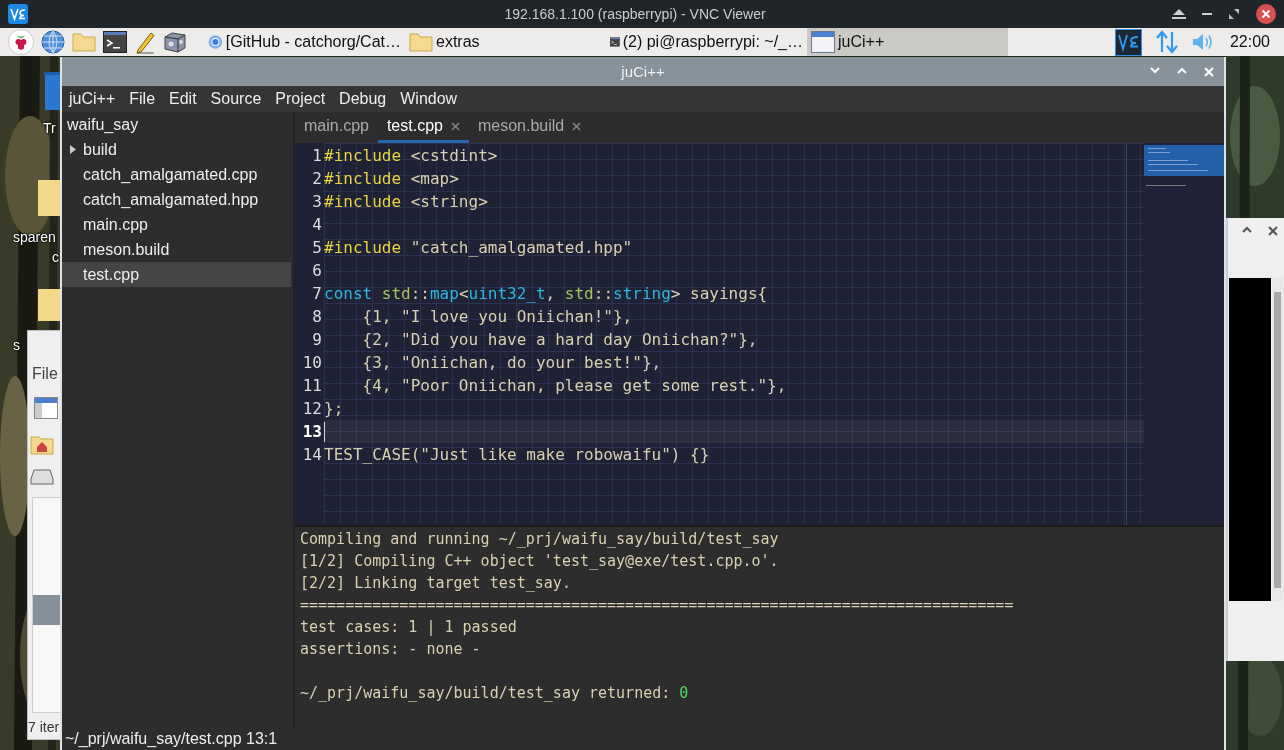 This screenshot has height=750, width=1284. I want to click on code-line: };, so click(334, 409).